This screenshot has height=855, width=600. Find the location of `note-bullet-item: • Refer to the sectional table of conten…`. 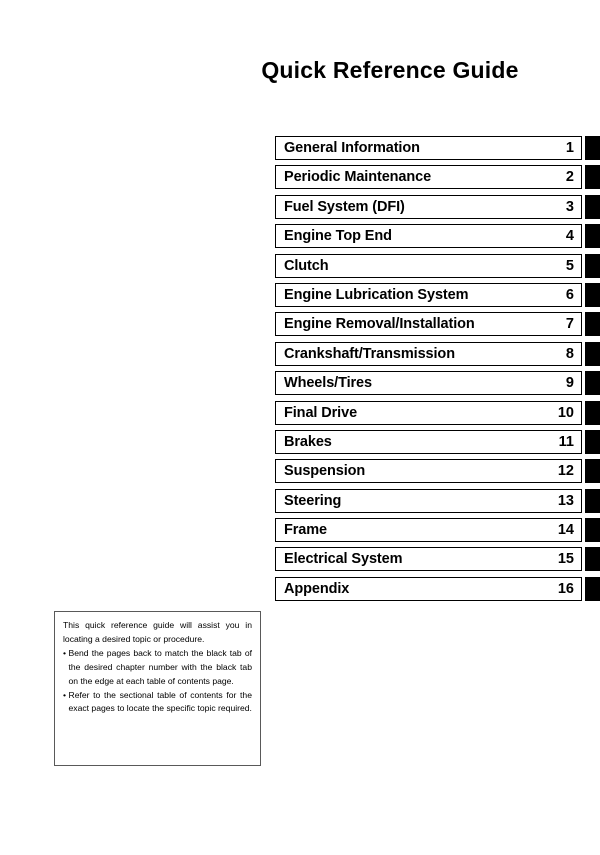

note-bullet-item: • Refer to the sectional table of conten… is located at coordinates (157, 703).